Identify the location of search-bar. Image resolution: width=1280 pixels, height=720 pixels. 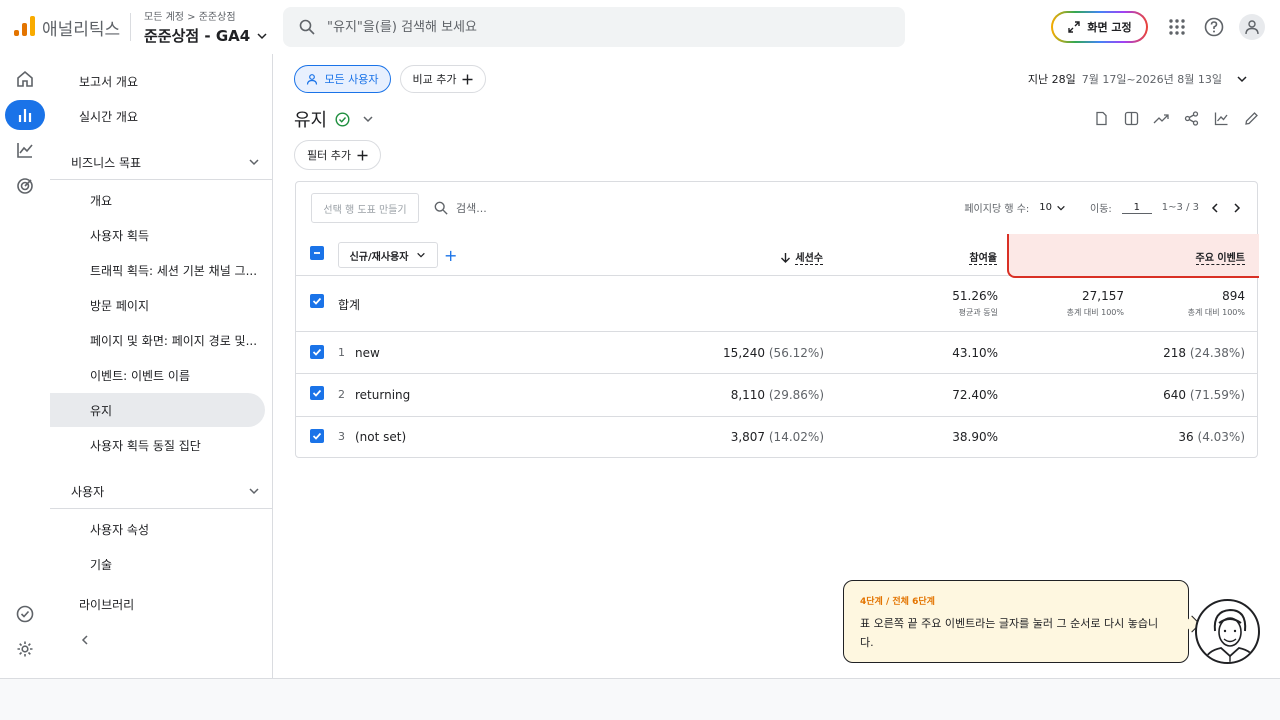
(594, 27).